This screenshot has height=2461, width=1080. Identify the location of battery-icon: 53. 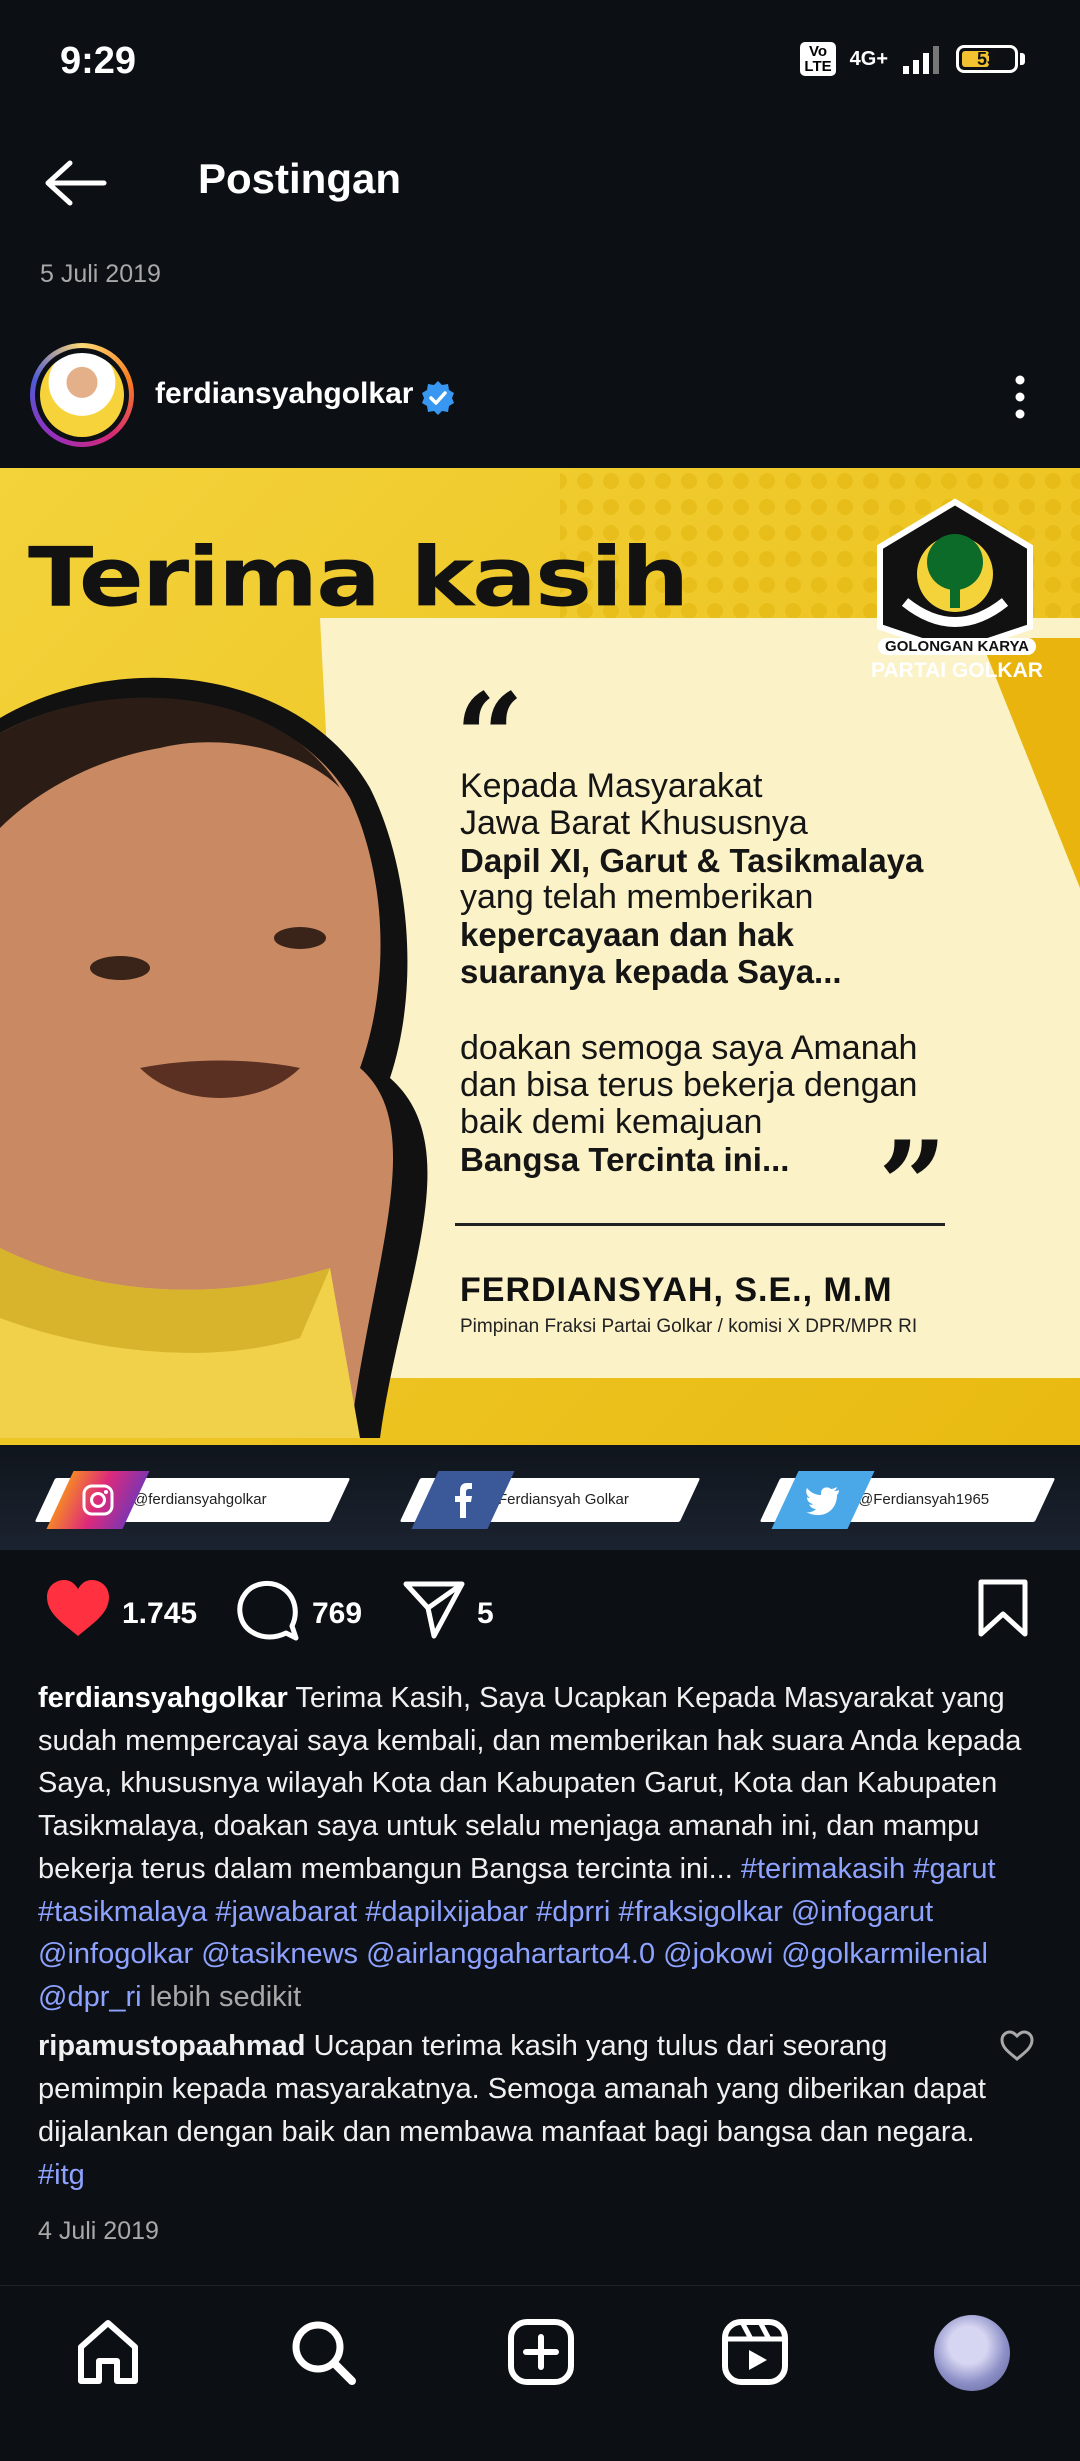
(987, 59).